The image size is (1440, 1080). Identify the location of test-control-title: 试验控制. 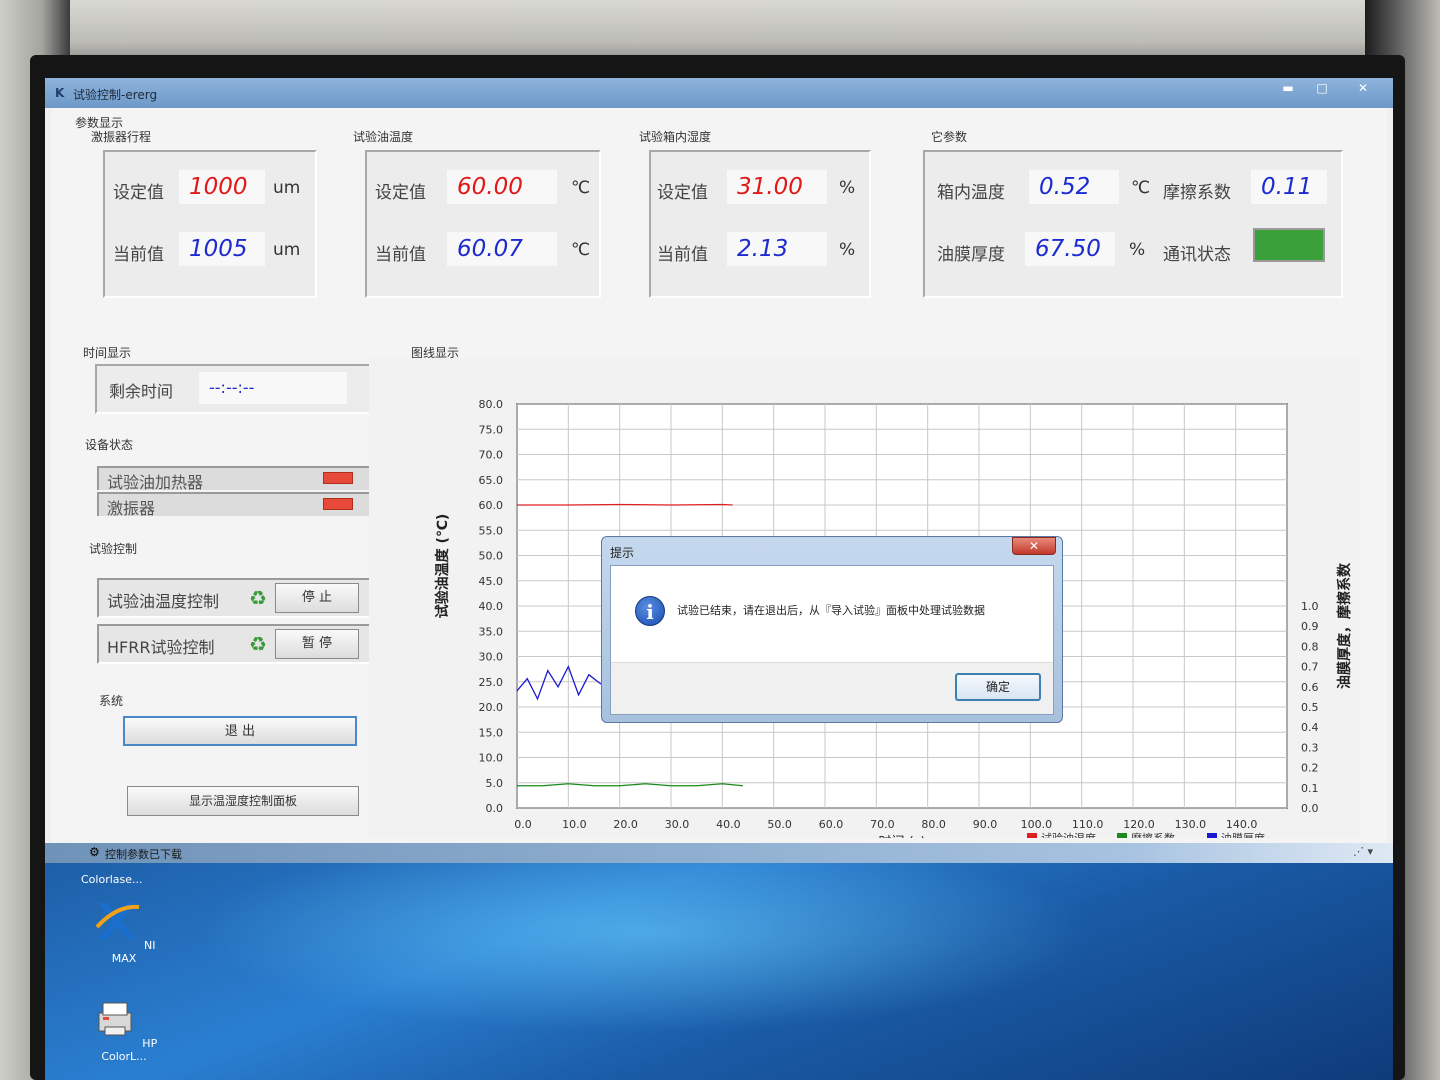
(113, 549).